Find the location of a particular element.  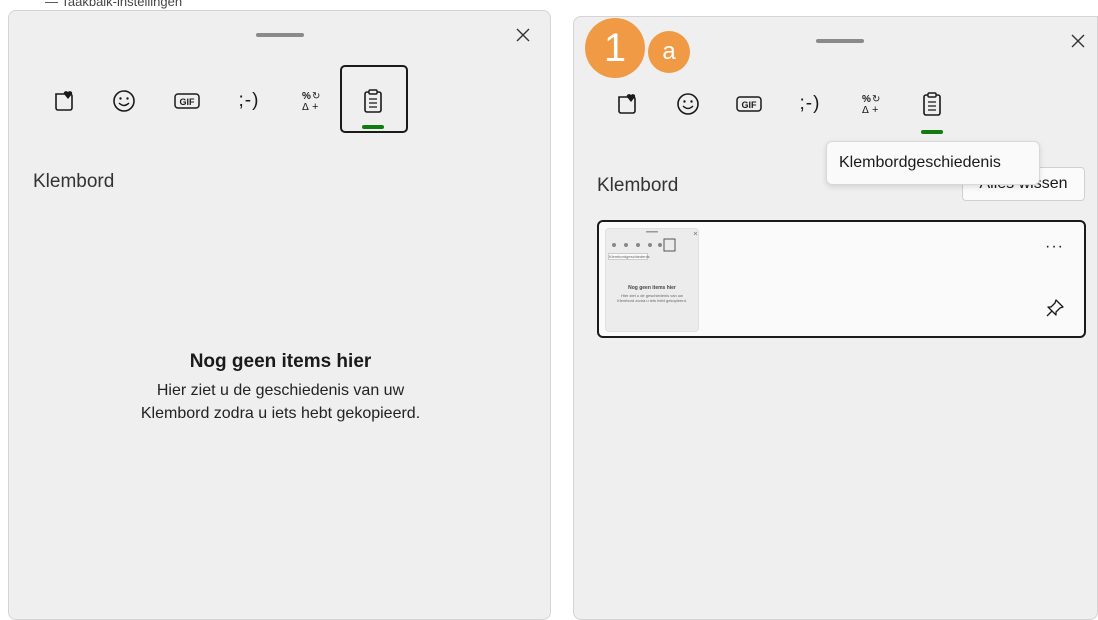

pin-icon is located at coordinates (1055, 308).